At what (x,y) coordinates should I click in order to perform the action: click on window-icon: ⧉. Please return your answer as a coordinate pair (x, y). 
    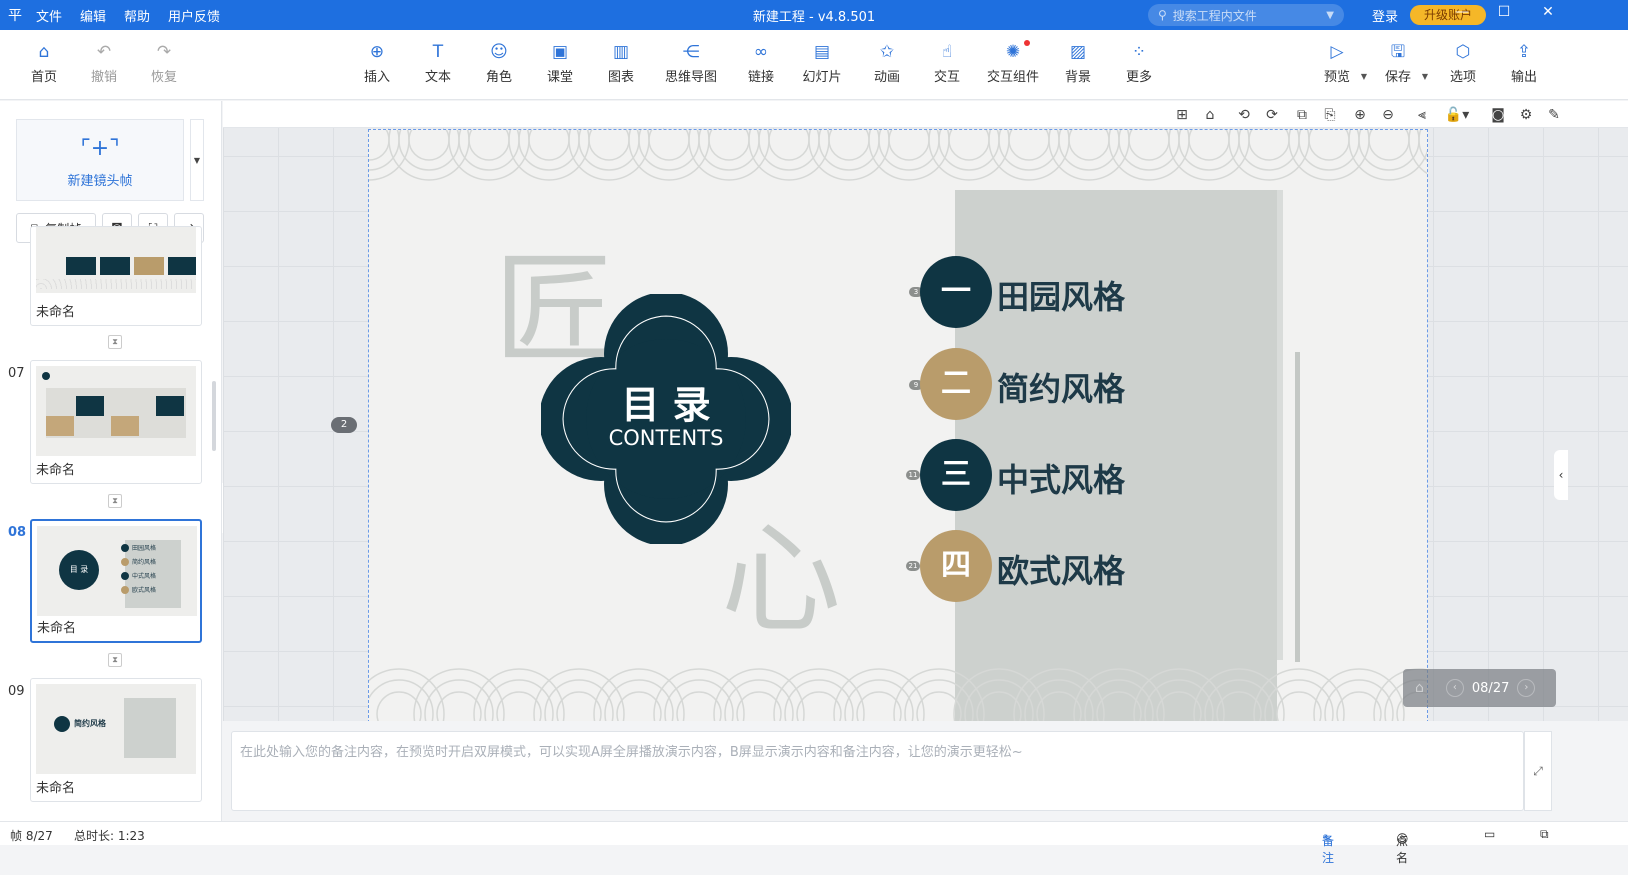
    Looking at the image, I should click on (1544, 834).